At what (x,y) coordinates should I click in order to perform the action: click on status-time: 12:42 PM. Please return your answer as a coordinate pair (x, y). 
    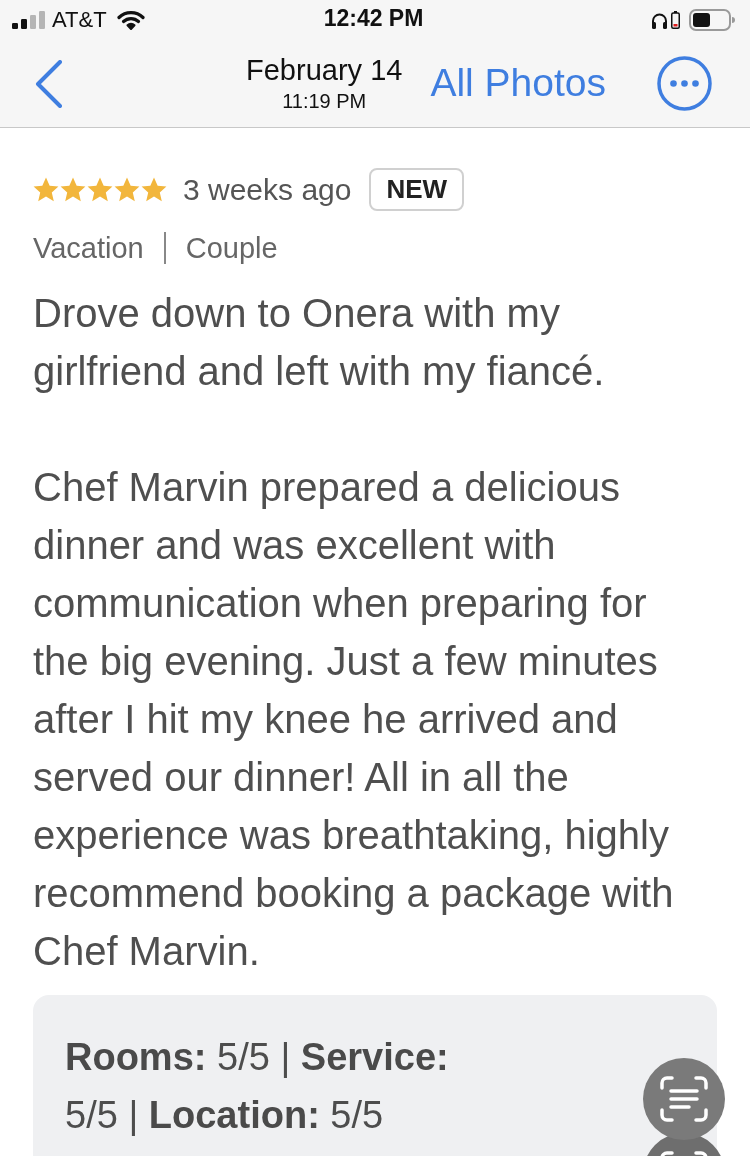
    Looking at the image, I should click on (373, 18).